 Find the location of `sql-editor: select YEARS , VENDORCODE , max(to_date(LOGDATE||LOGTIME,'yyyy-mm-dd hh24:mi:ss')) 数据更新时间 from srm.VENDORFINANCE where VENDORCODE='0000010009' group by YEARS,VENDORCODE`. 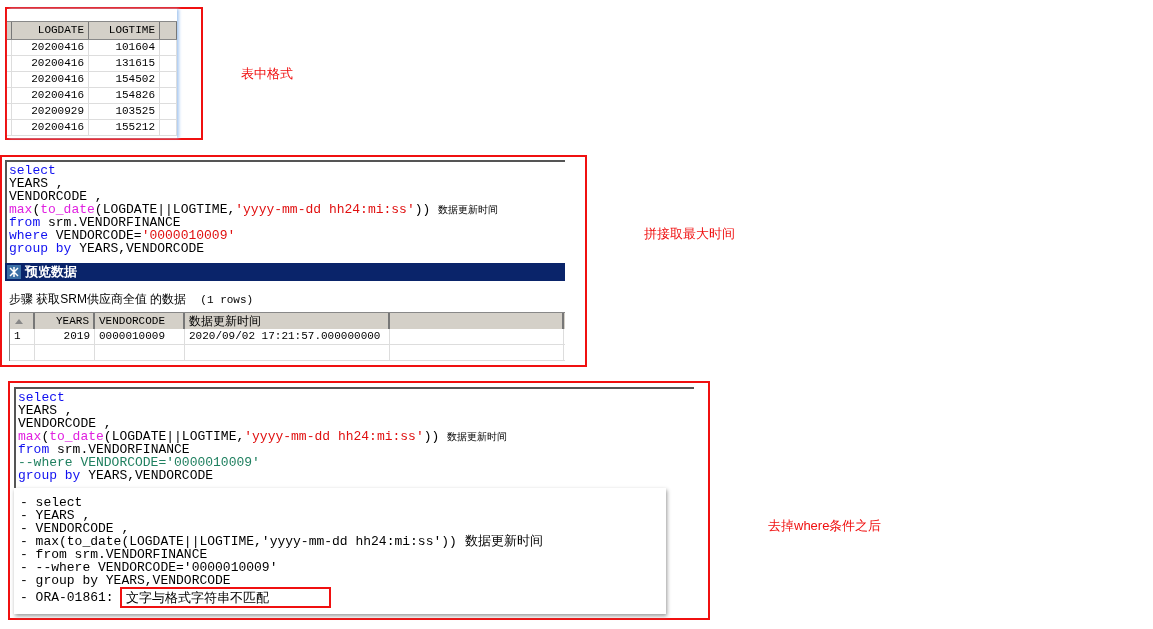

sql-editor: select YEARS , VENDORCODE , max(to_date(LOGDATE||LOGTIME,'yyyy-mm-dd hh24:mi:ss')) 数据更新时间 from srm.VENDORFINANCE where VENDORCODE='0000010009' group by YEARS,VENDORCODE is located at coordinates (285, 211).